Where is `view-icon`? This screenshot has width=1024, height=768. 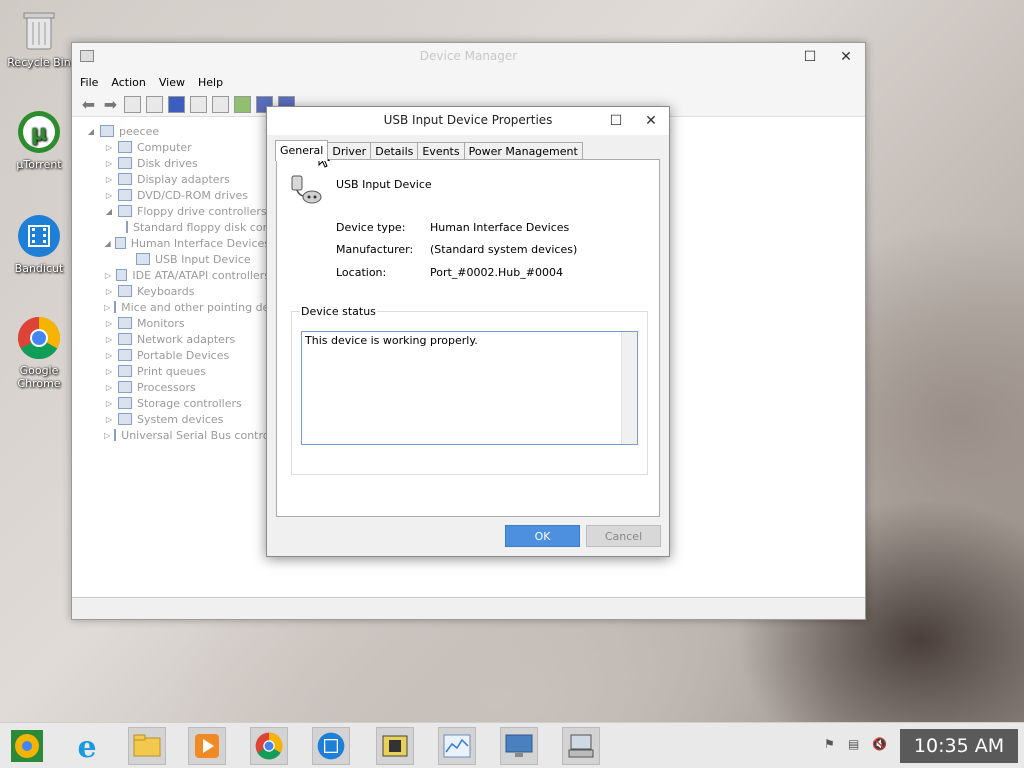 view-icon is located at coordinates (154, 104).